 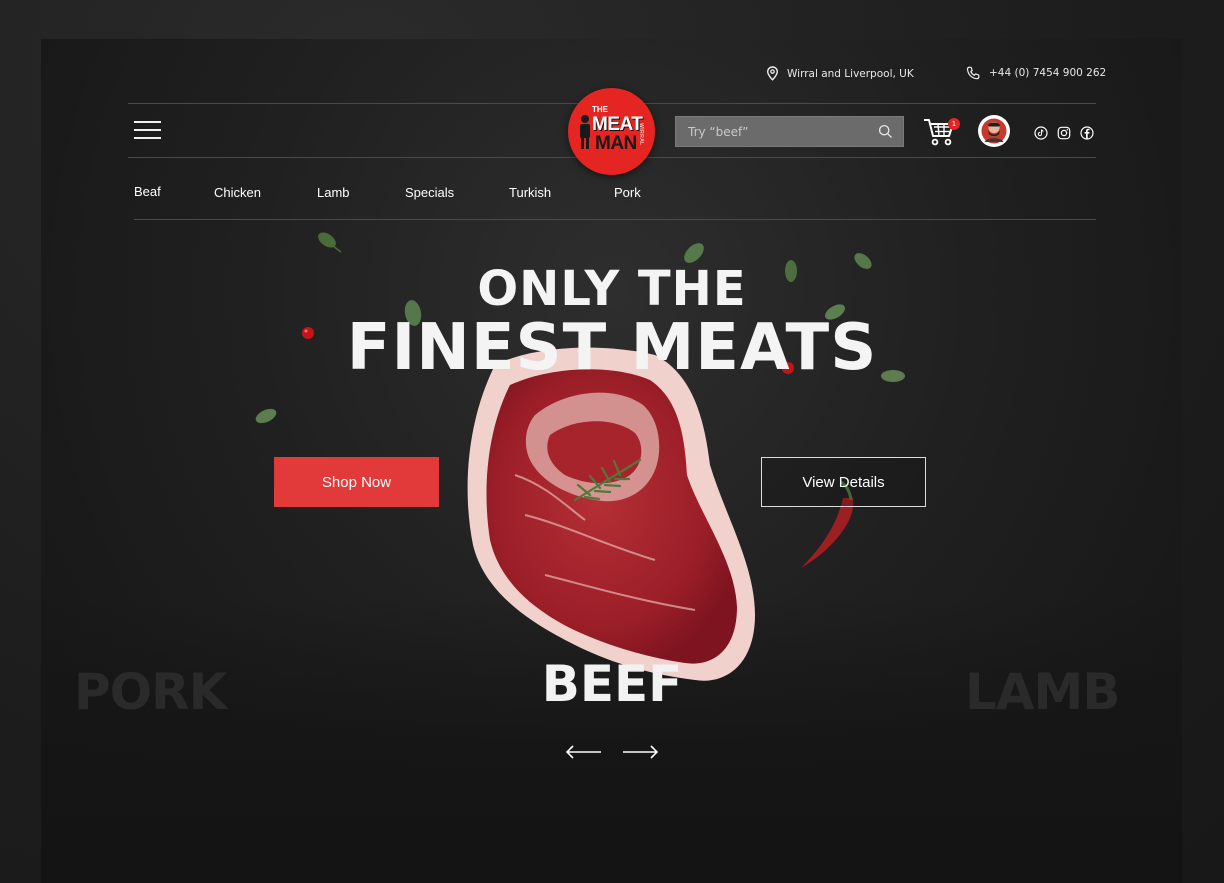 I want to click on hamburger-menu-icon, so click(x=147, y=130).